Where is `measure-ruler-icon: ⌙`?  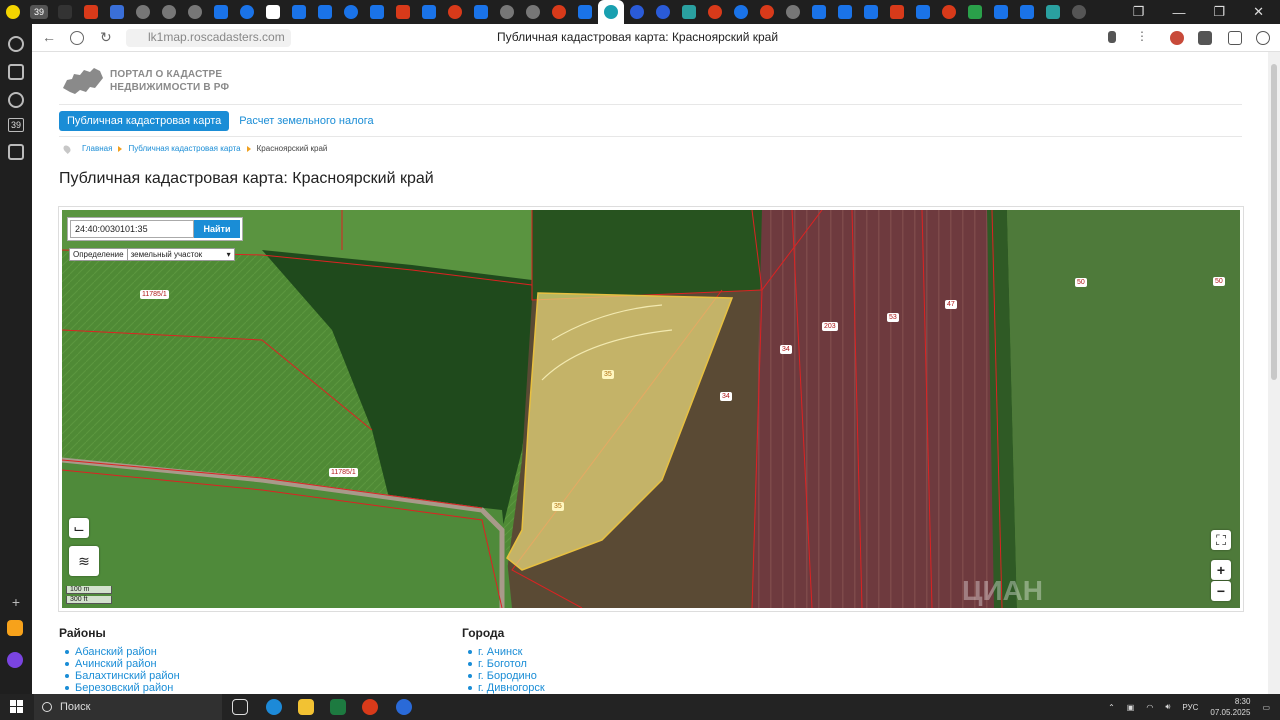 measure-ruler-icon: ⌙ is located at coordinates (79, 528).